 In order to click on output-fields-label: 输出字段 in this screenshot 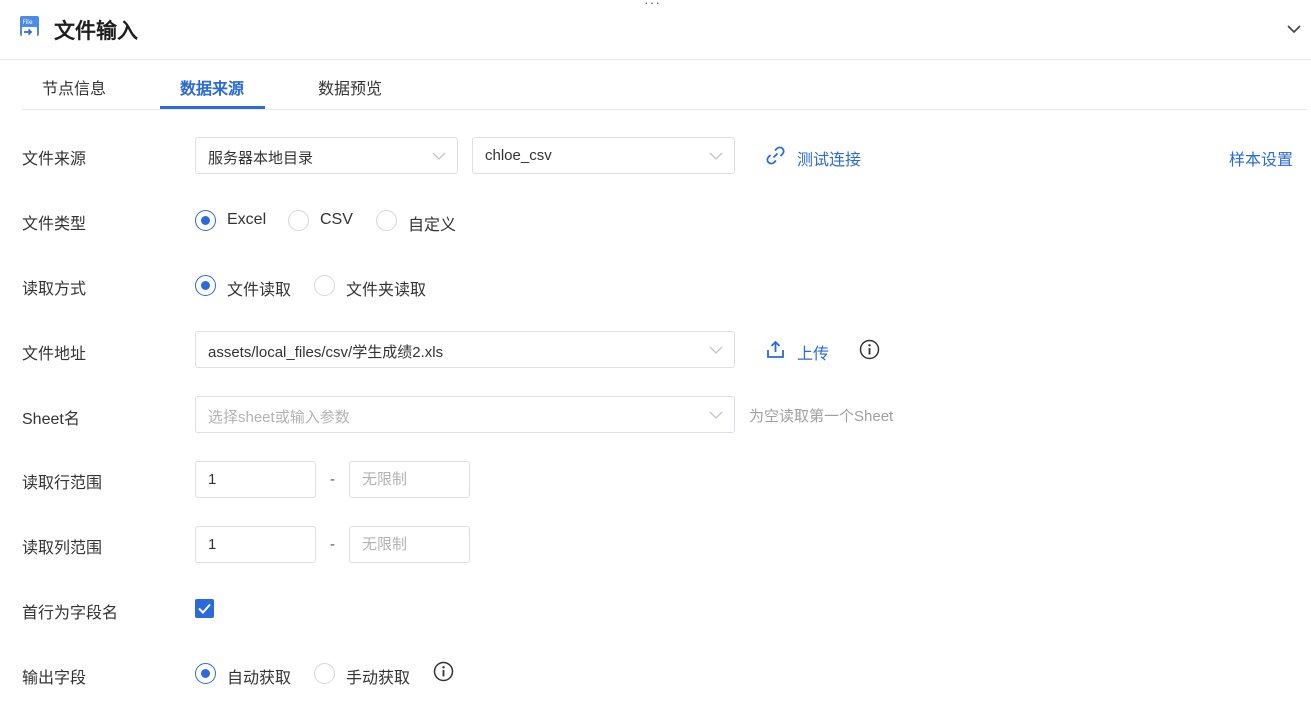, I will do `click(54, 678)`.